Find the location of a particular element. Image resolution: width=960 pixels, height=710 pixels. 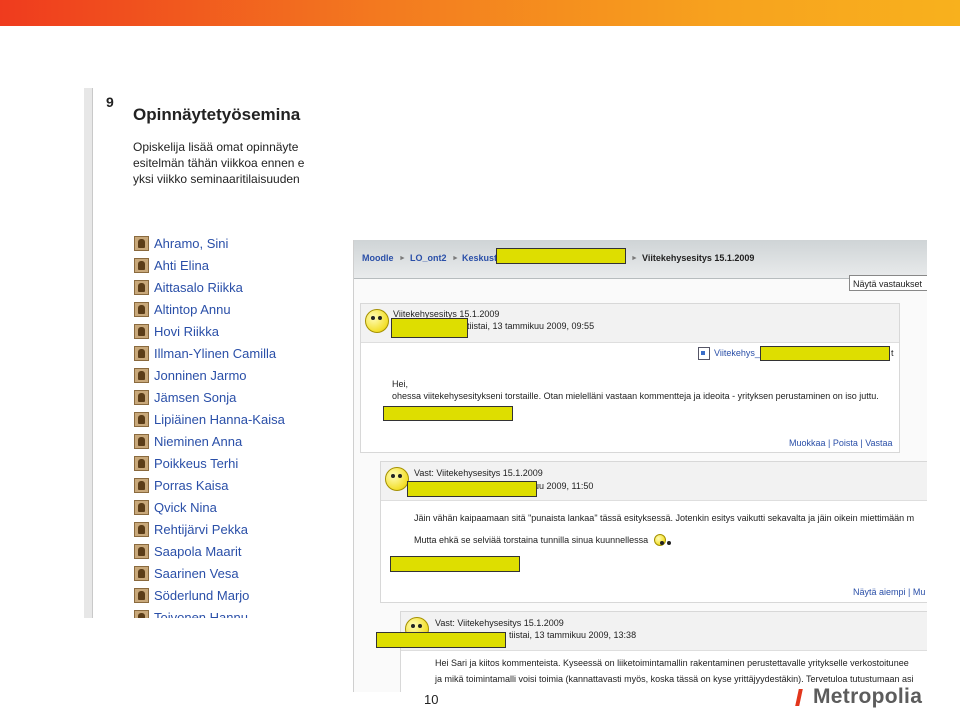

list-item: Toivonen Hannu is located at coordinates (209, 612).